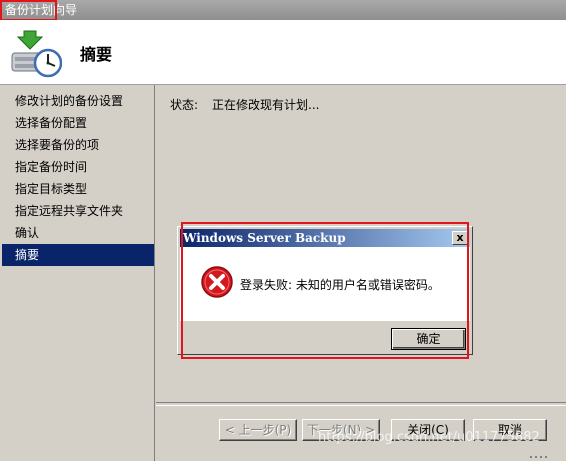 The width and height of the screenshot is (566, 461). Describe the element at coordinates (361, 404) in the screenshot. I see `footer-divider` at that location.